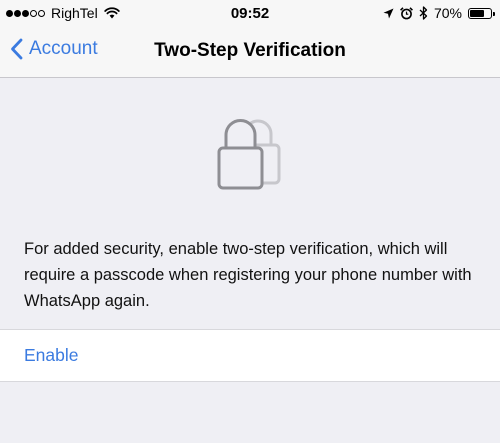 The image size is (500, 443). Describe the element at coordinates (423, 13) in the screenshot. I see `bluetooth-icon` at that location.